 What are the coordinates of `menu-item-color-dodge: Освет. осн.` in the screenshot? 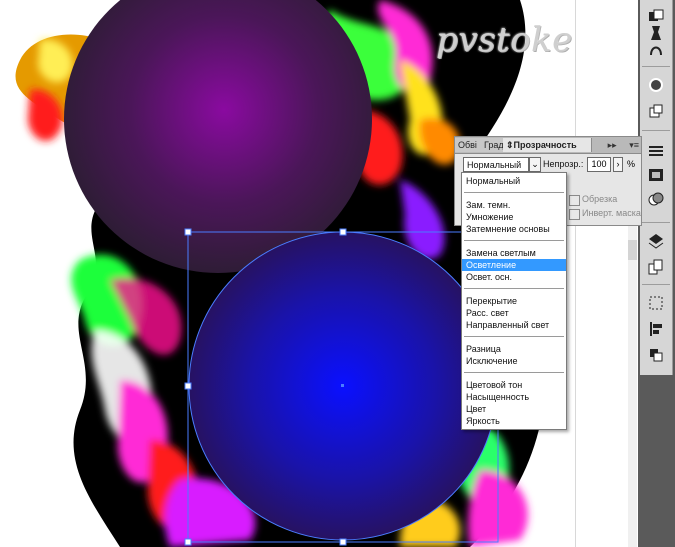 It's located at (514, 277).